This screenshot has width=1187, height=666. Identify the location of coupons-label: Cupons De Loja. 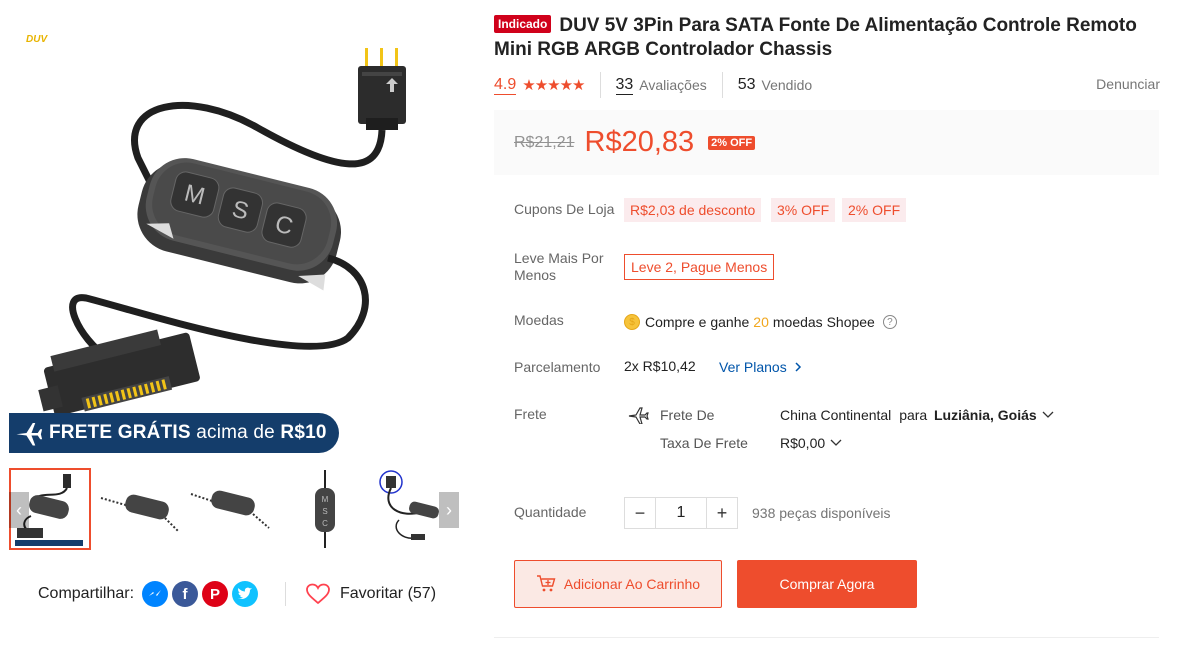
(564, 209).